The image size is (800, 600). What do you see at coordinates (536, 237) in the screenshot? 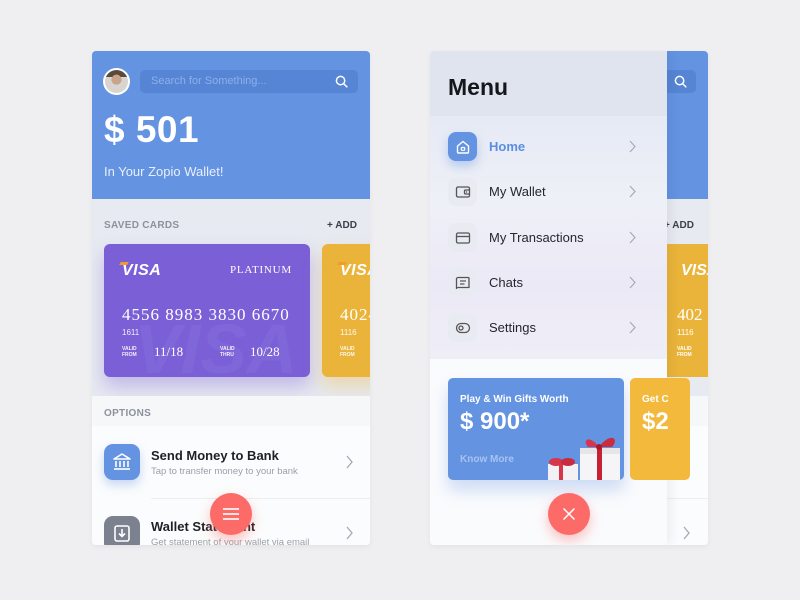
I see `menu-item-label: My Transactions` at bounding box center [536, 237].